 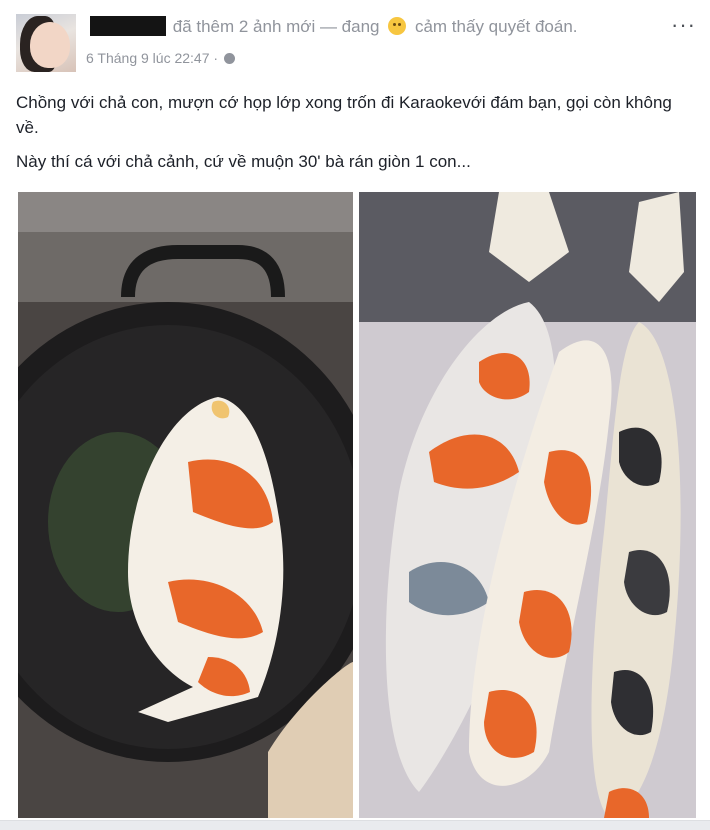 I want to click on post-bottom-divider, so click(x=355, y=825).